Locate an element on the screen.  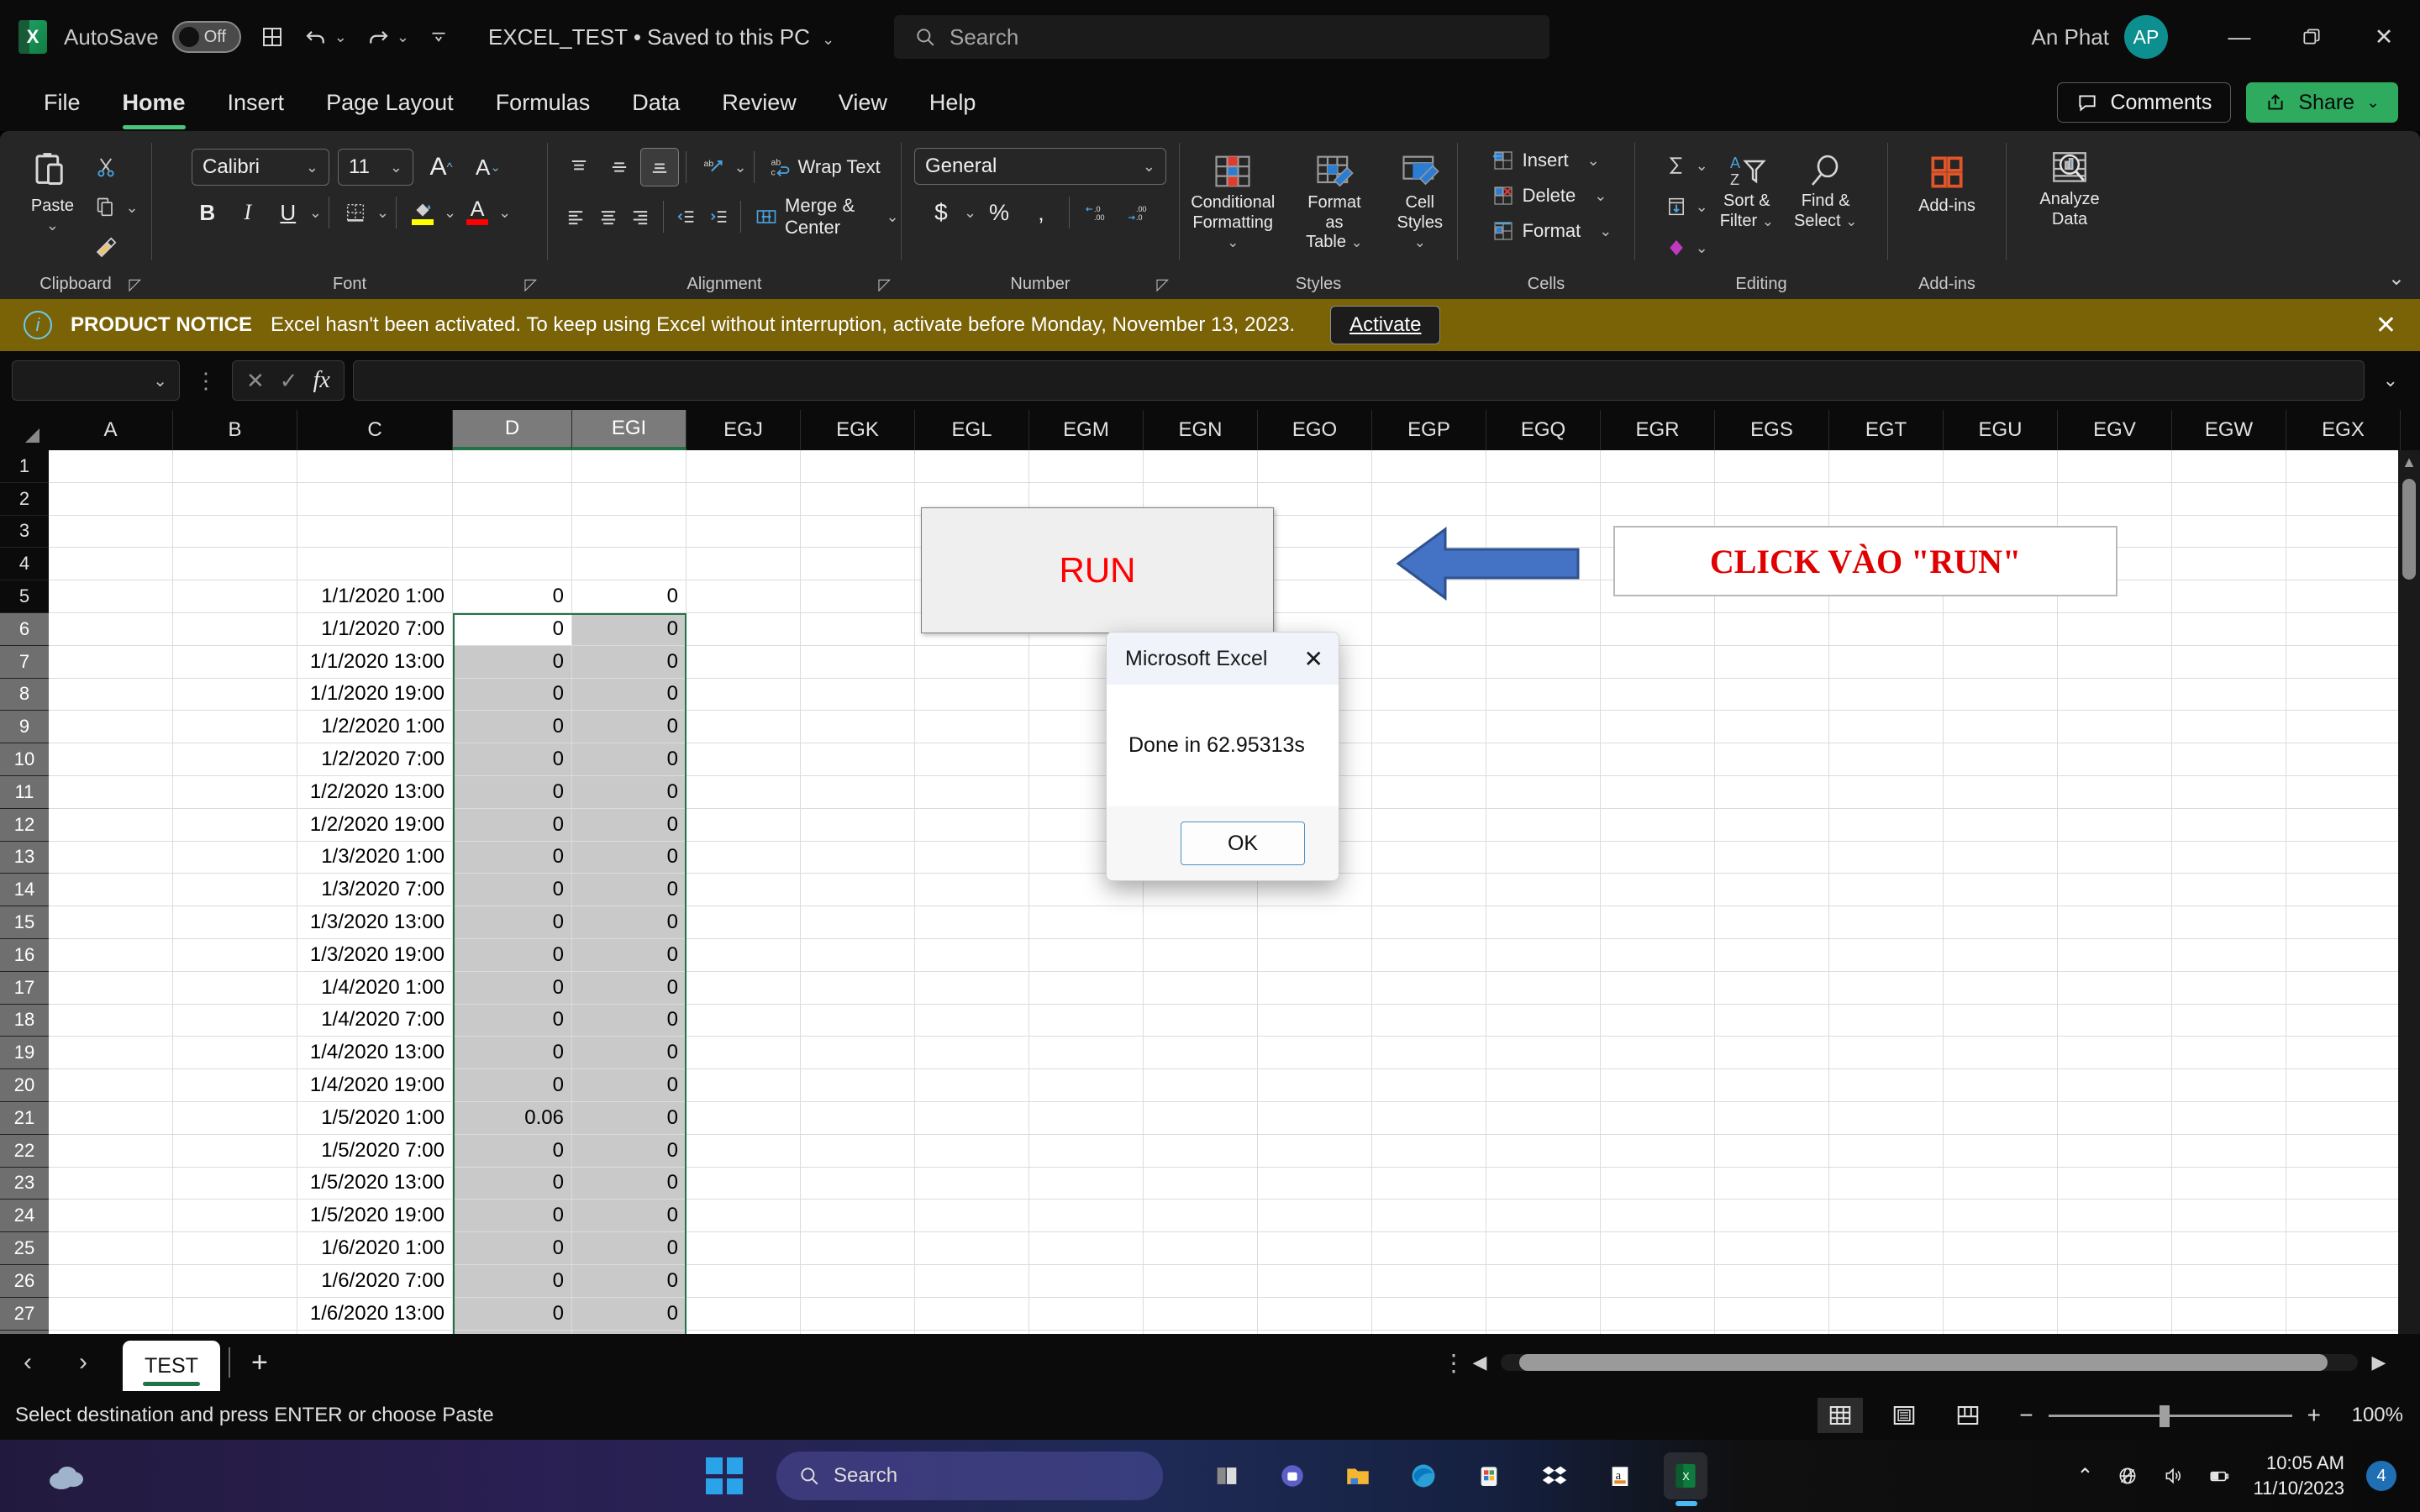
cell-EGT14 is located at coordinates (1886, 890).